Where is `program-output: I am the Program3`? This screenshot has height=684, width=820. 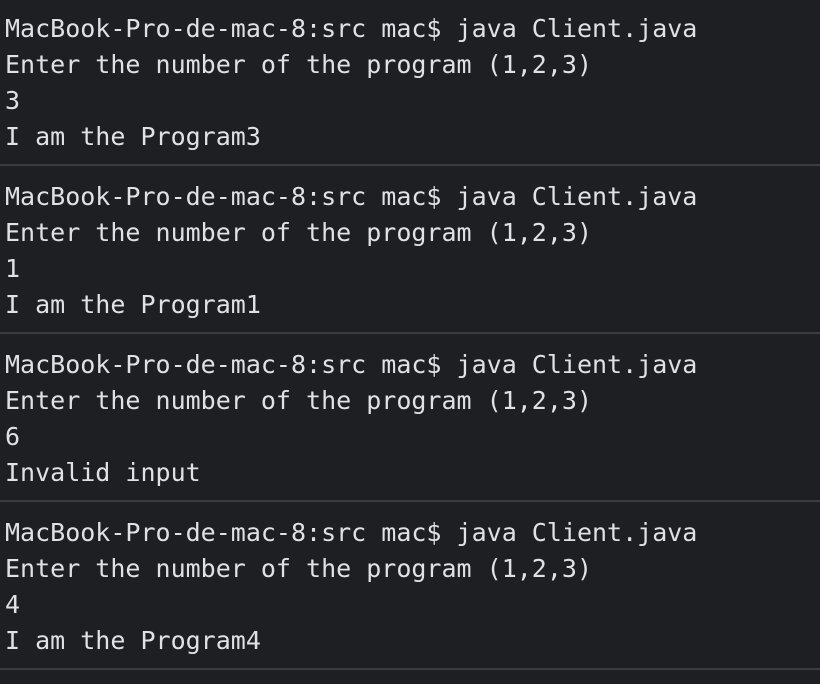
program-output: I am the Program3 is located at coordinates (133, 136).